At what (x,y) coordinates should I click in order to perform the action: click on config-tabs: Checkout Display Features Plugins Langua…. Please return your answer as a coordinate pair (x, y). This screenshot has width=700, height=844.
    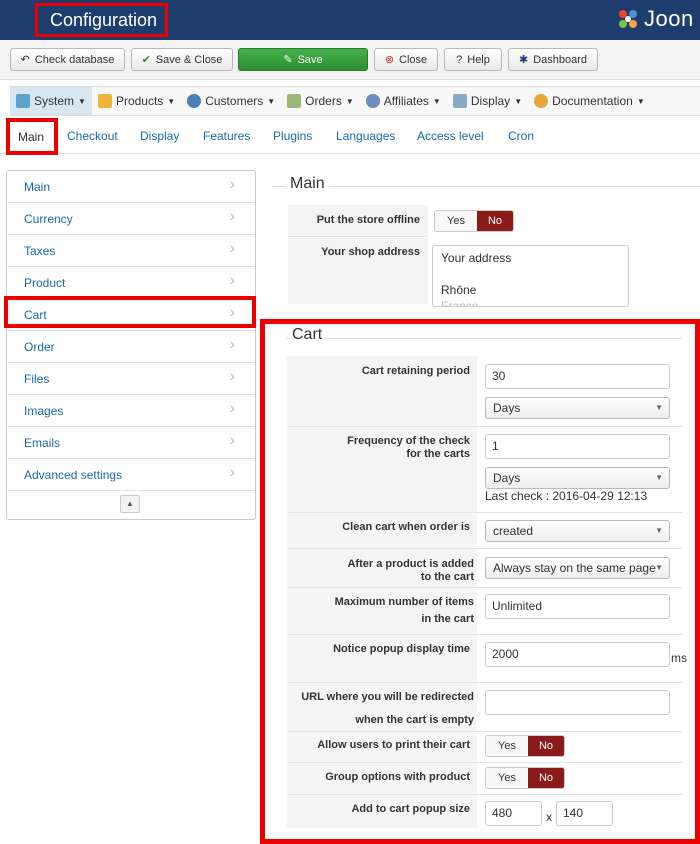
    Looking at the image, I should click on (350, 136).